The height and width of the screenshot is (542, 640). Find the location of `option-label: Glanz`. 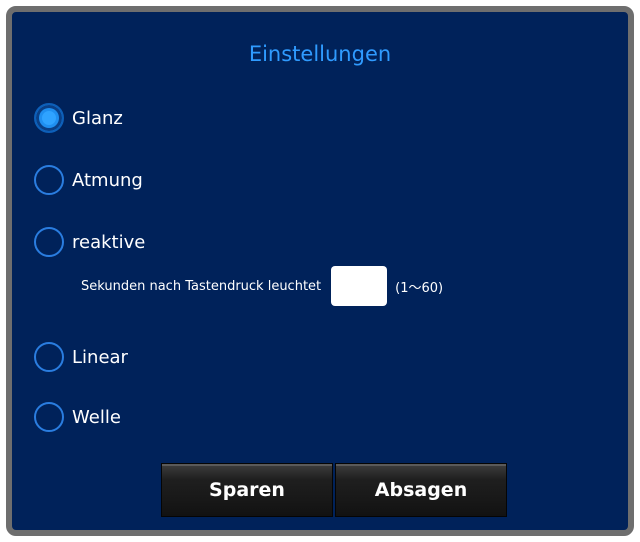

option-label: Glanz is located at coordinates (97, 118).